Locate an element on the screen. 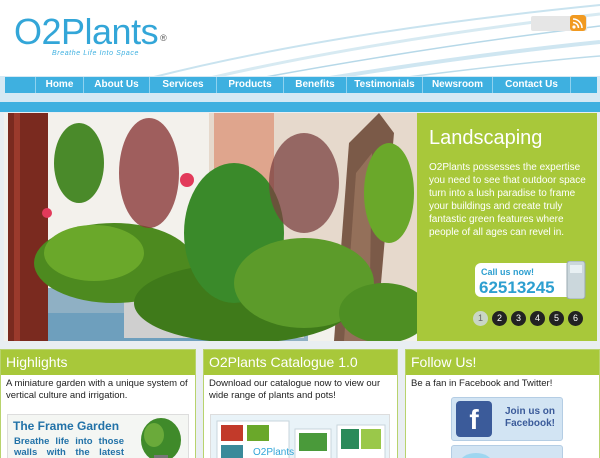 This screenshot has width=600, height=458. rss-icon is located at coordinates (578, 23).